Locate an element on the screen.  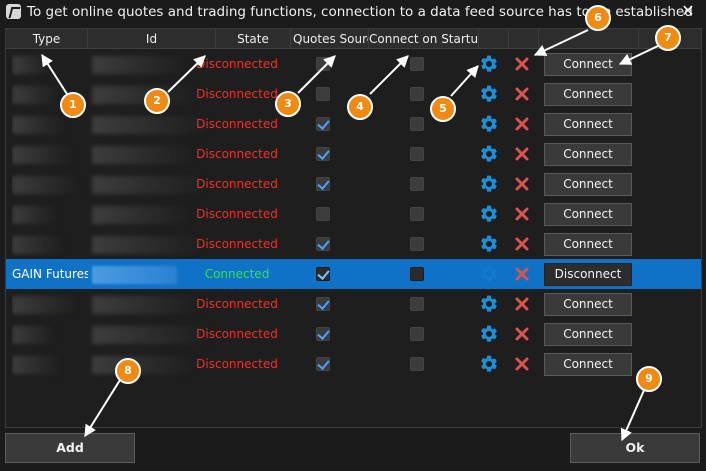
column-header-type: Type is located at coordinates (47, 39).